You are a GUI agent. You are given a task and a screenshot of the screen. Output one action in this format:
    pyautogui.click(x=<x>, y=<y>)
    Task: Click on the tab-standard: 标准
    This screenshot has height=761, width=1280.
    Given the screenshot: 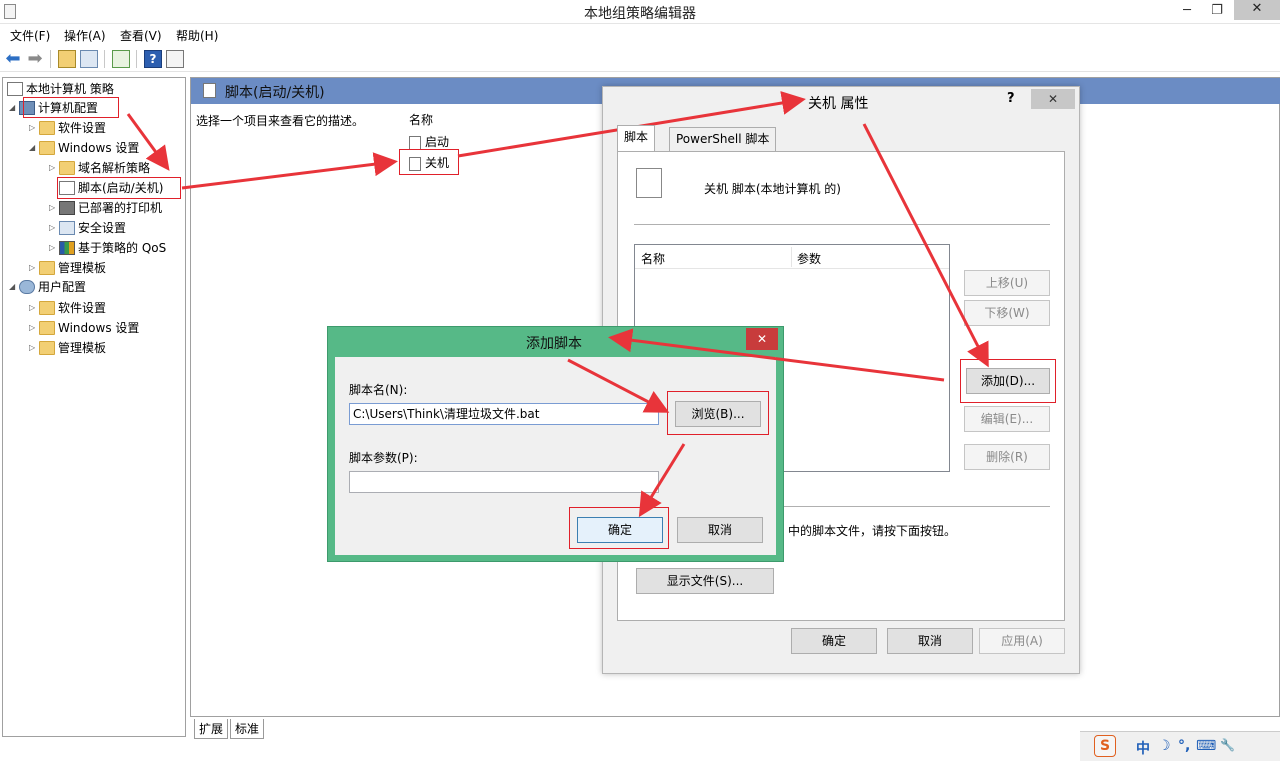 What is the action you would take?
    pyautogui.click(x=247, y=729)
    